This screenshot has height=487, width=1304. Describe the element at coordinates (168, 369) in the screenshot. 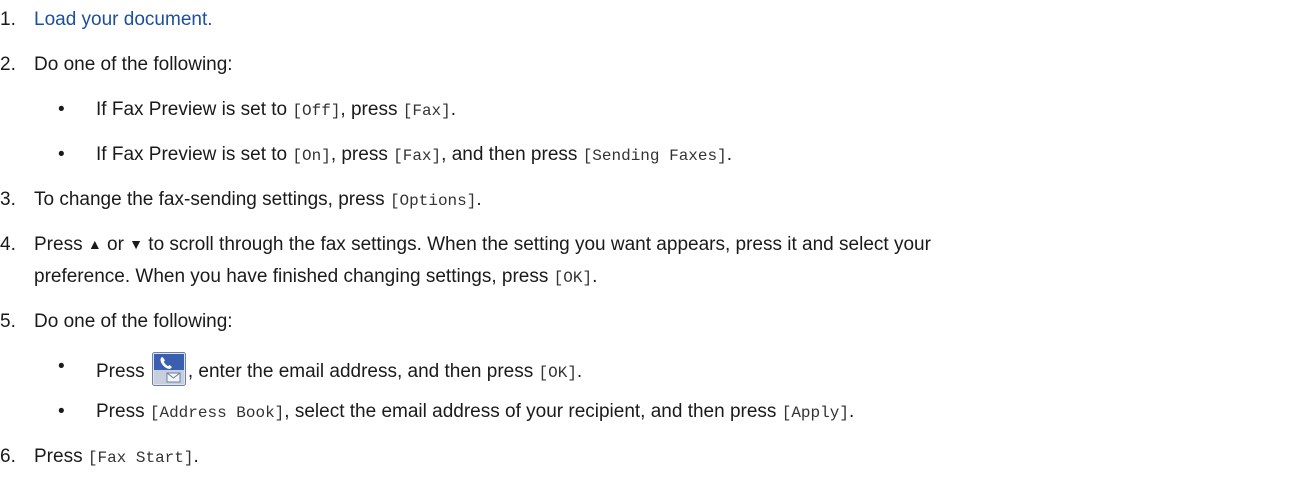

I see `fax-email-icon` at that location.